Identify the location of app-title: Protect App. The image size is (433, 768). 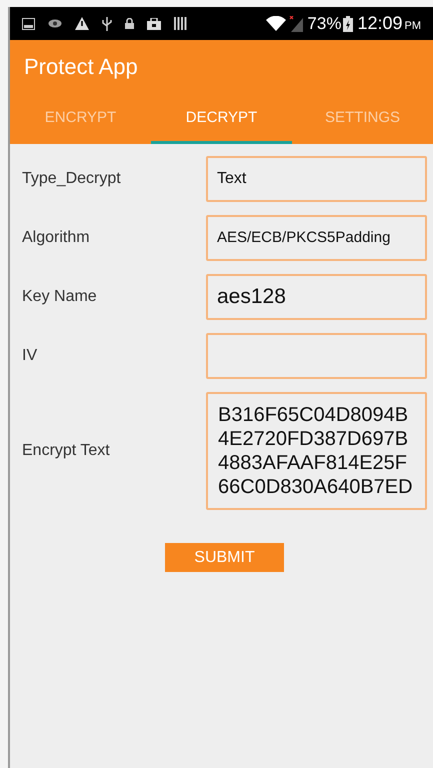
(81, 66).